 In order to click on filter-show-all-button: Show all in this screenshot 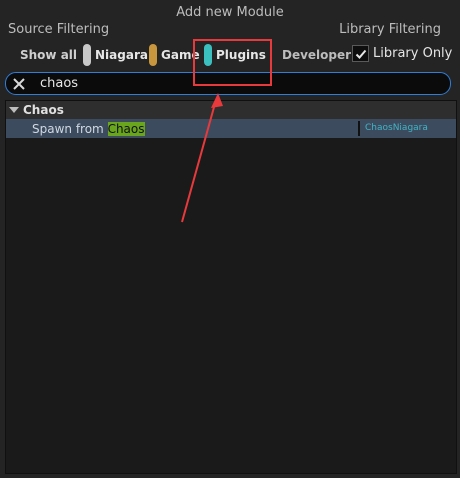, I will do `click(48, 55)`.